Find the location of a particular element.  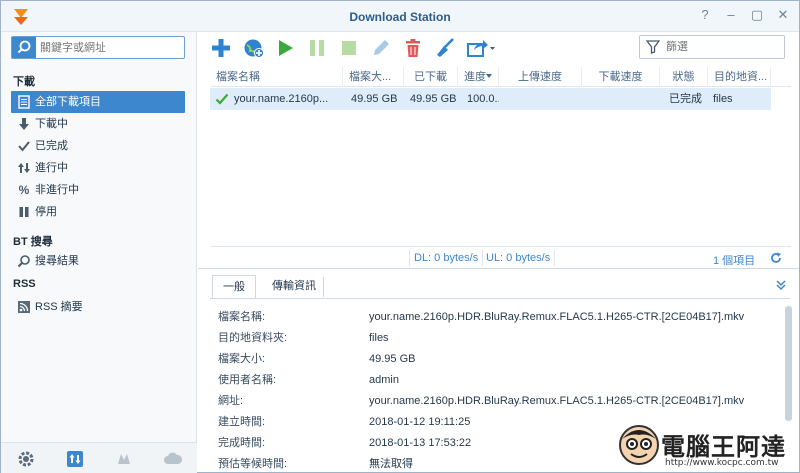

column-header-status: 狀態 is located at coordinates (684, 77).